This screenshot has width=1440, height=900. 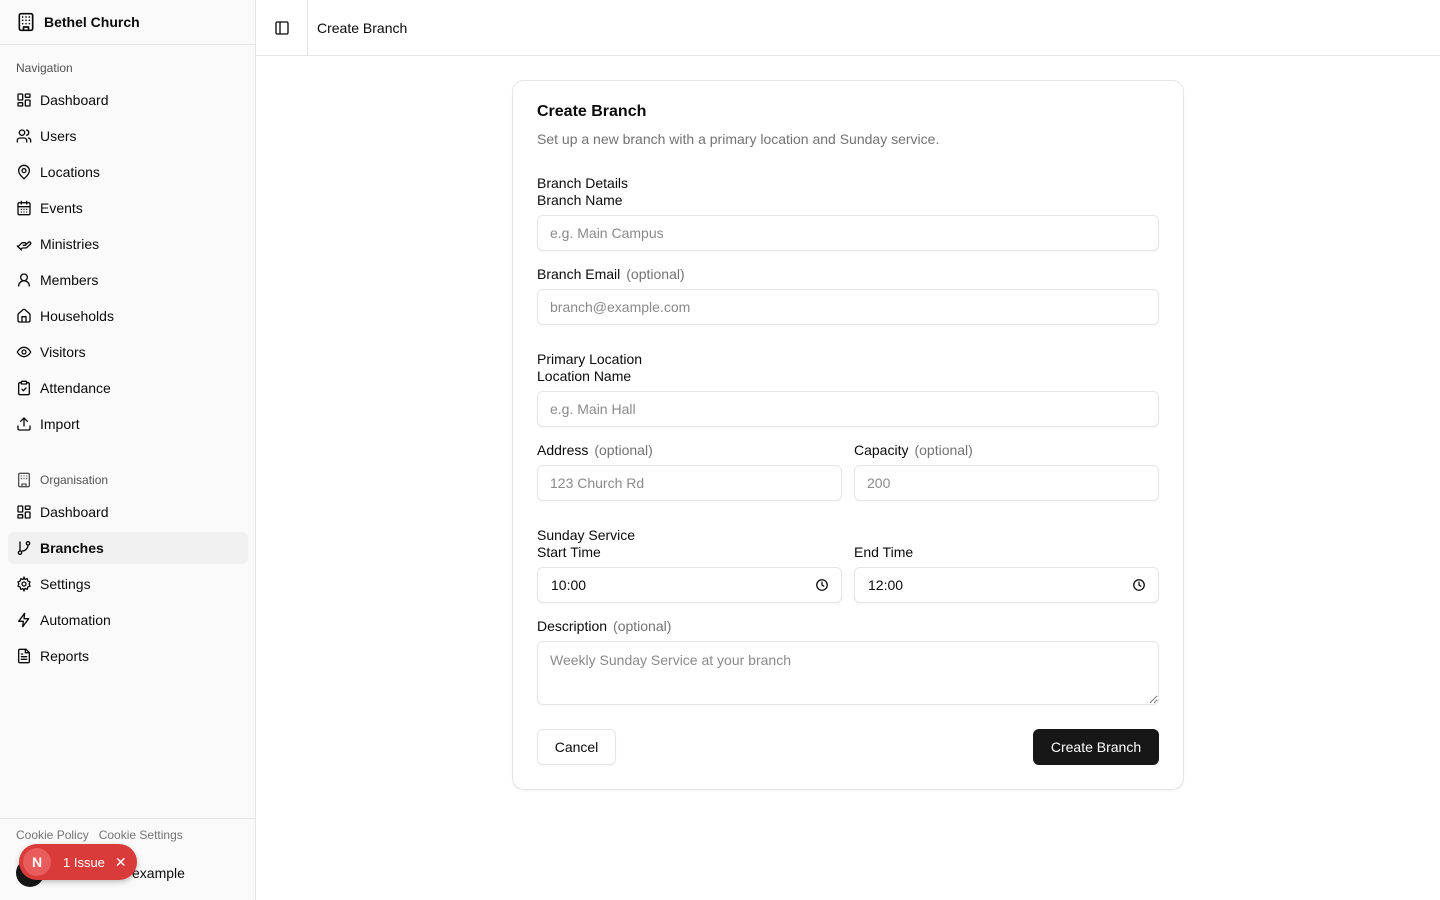 What do you see at coordinates (590, 359) in the screenshot?
I see `section-primary-location: Primary Location` at bounding box center [590, 359].